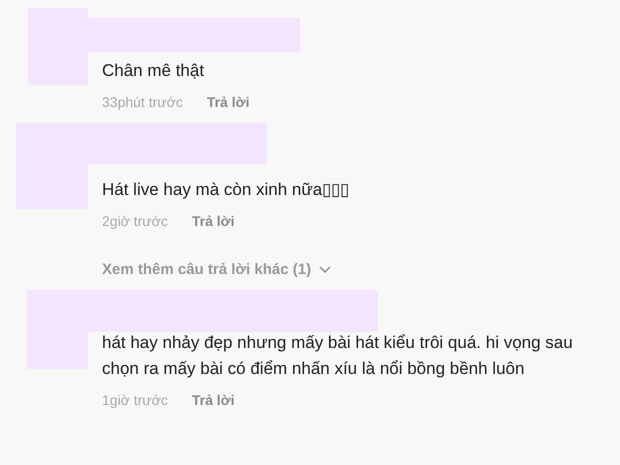  Describe the element at coordinates (142, 102) in the screenshot. I see `comment-time: 33phút trước` at that location.